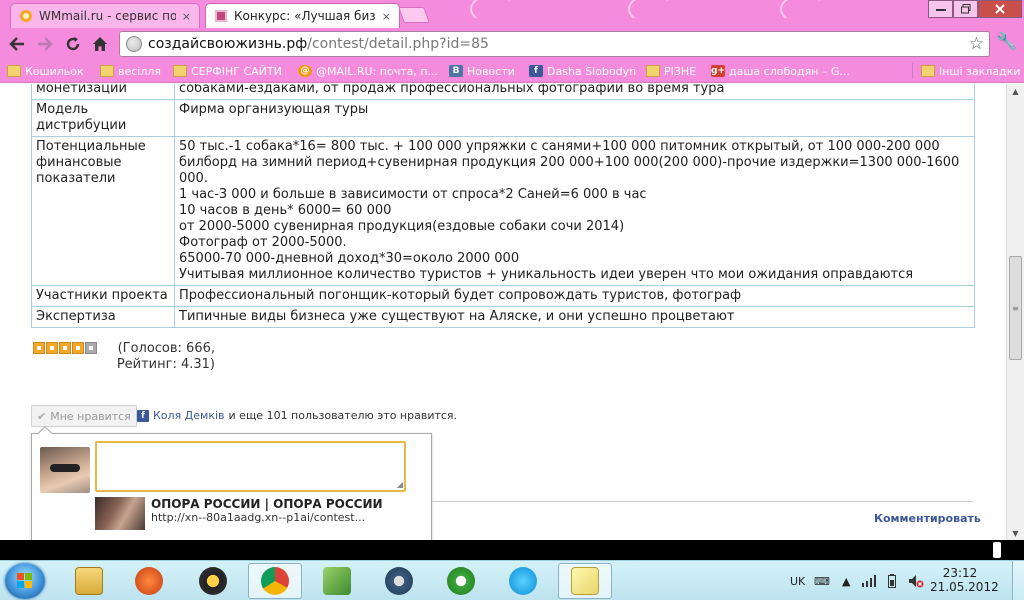  What do you see at coordinates (702, 501) in the screenshot?
I see `divider` at bounding box center [702, 501].